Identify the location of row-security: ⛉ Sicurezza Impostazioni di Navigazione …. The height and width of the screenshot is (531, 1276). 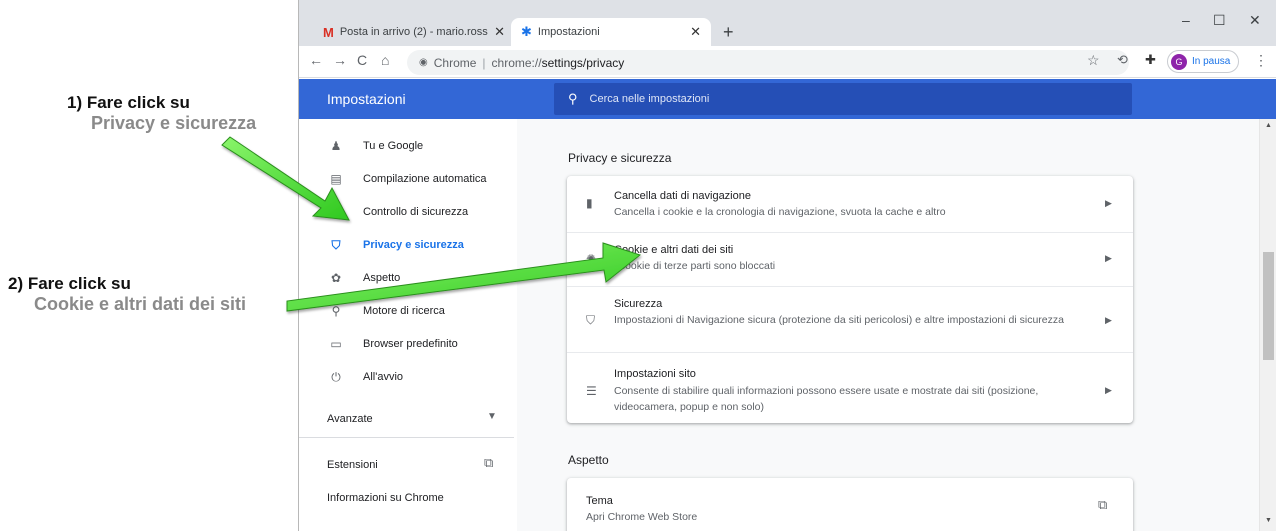
(850, 319).